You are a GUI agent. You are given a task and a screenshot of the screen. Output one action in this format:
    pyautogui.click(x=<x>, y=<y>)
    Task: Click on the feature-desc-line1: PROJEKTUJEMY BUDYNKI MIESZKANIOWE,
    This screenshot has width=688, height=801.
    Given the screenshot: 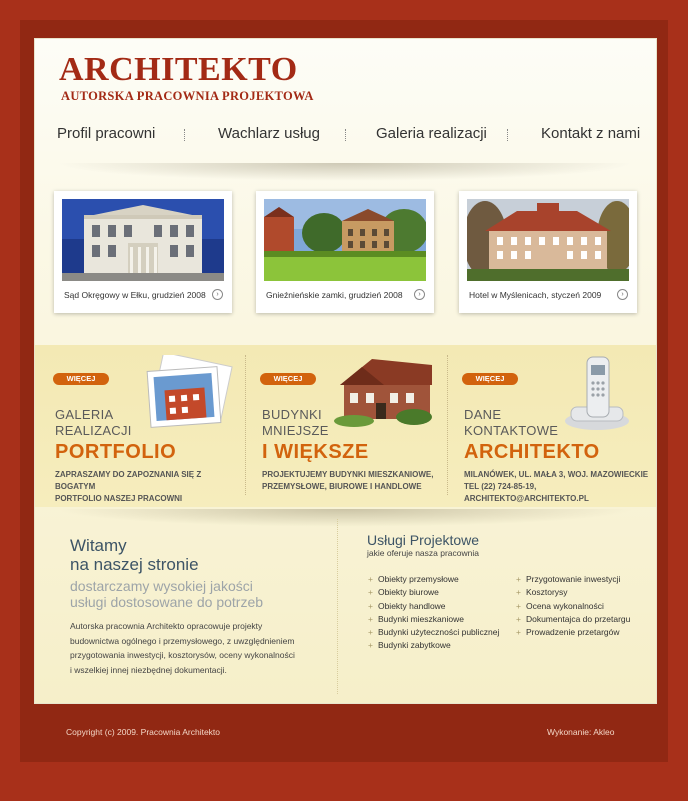 What is the action you would take?
    pyautogui.click(x=348, y=474)
    